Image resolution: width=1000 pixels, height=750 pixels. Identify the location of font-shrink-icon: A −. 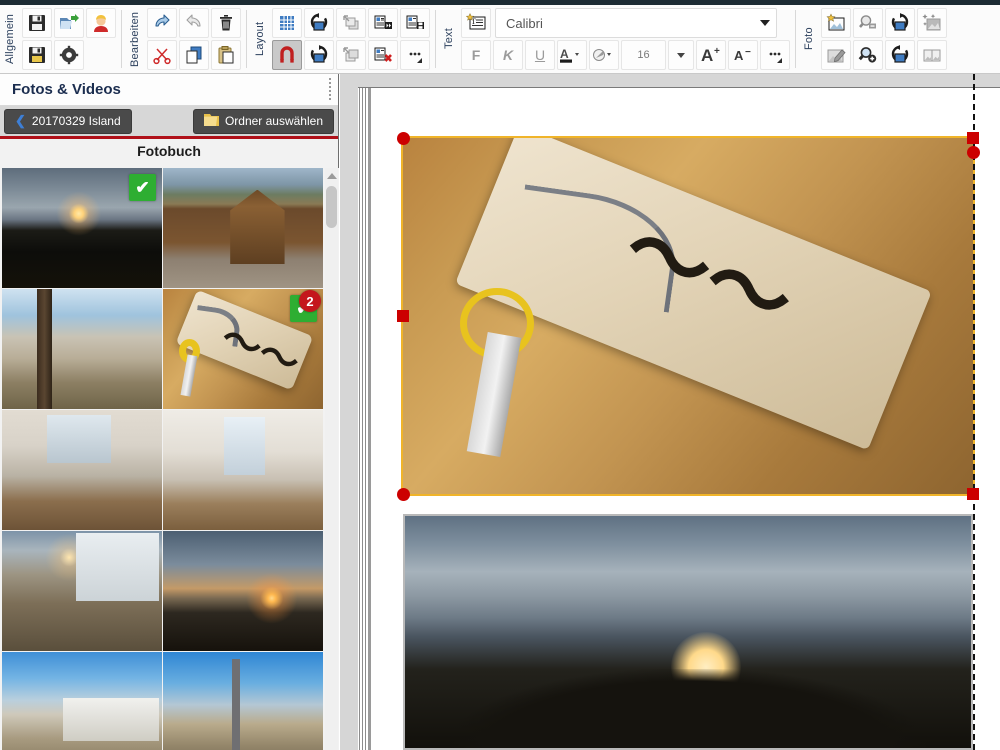
(743, 55).